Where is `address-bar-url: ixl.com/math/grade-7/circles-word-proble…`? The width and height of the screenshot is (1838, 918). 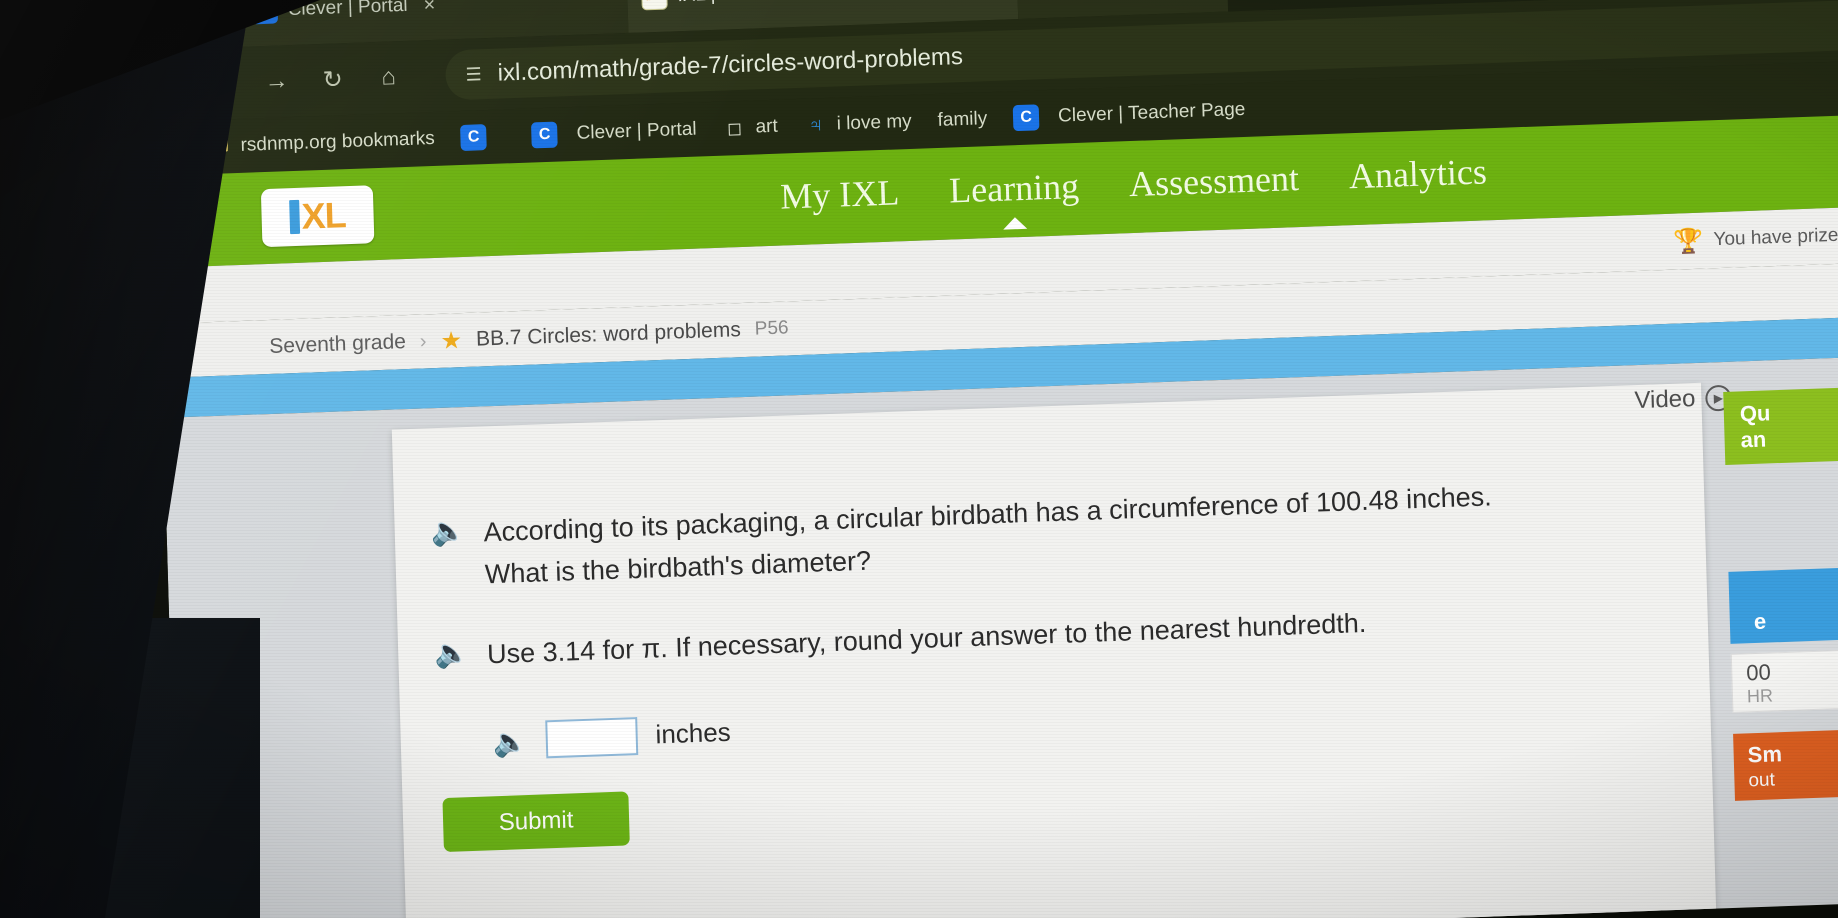
address-bar-url: ixl.com/math/grade-7/circles-word-proble… is located at coordinates (730, 64).